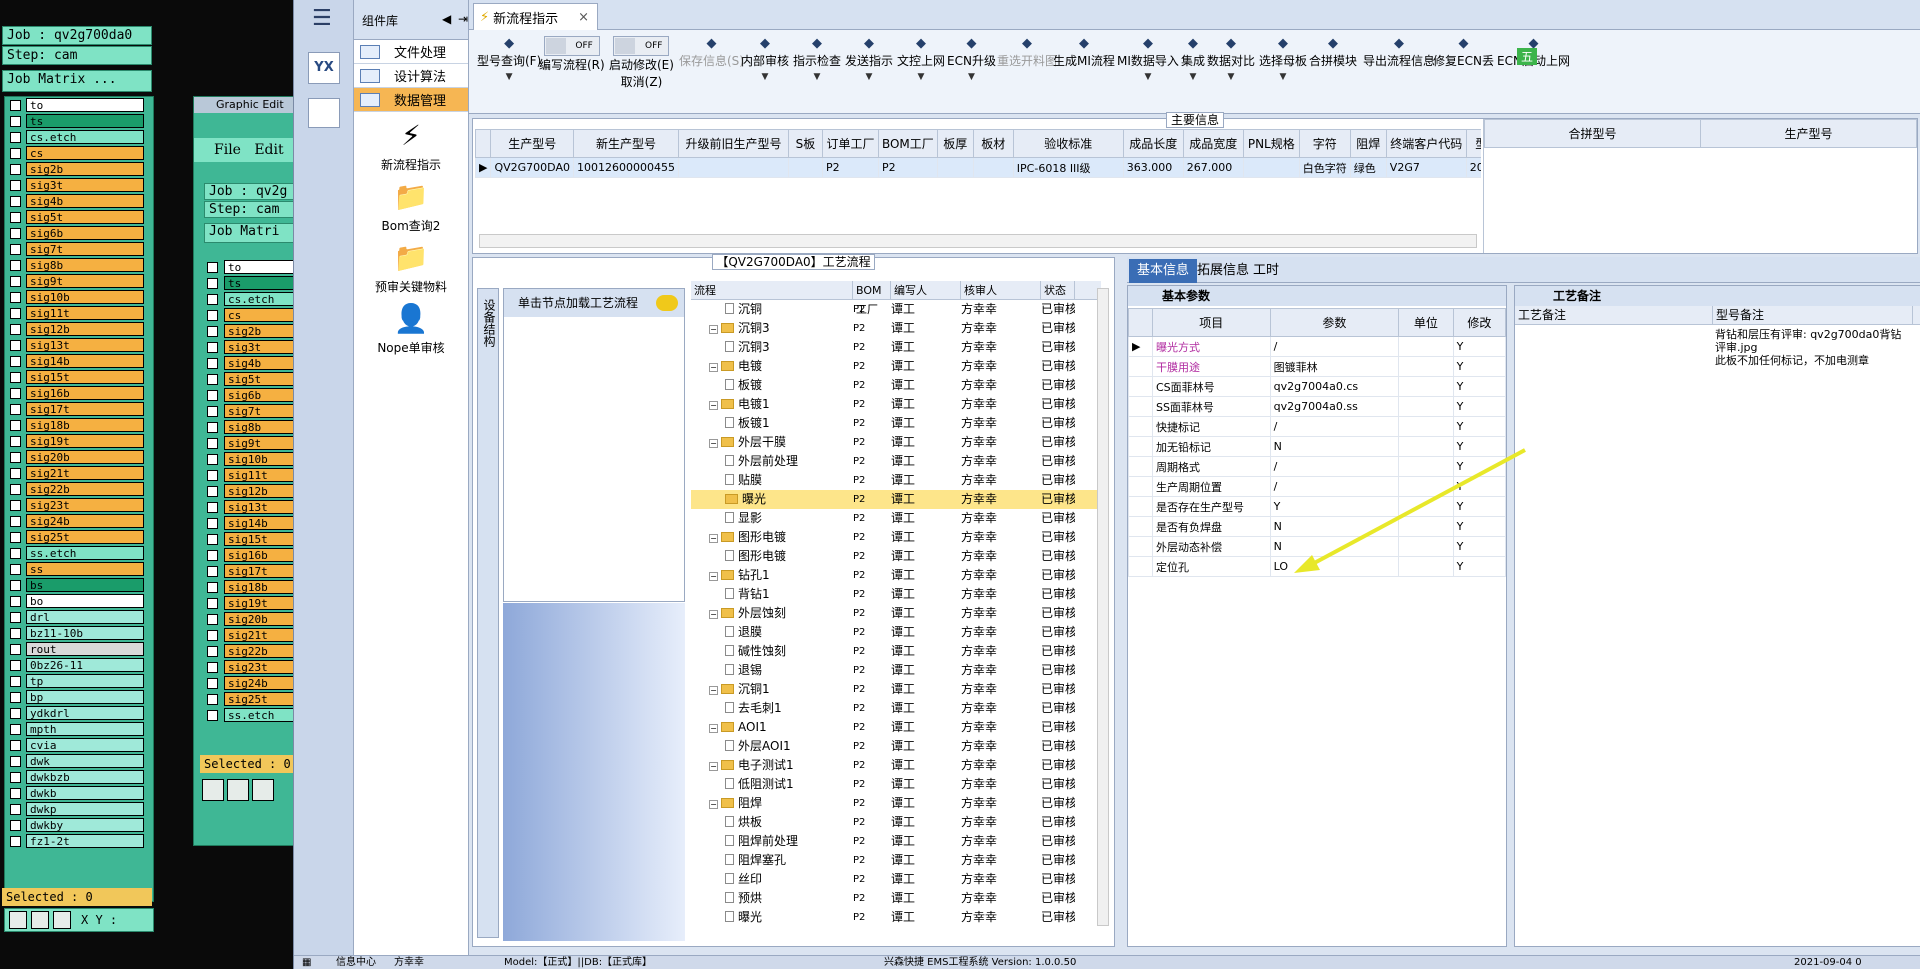  What do you see at coordinates (268, 150) in the screenshot?
I see `menu-edit: Edit` at bounding box center [268, 150].